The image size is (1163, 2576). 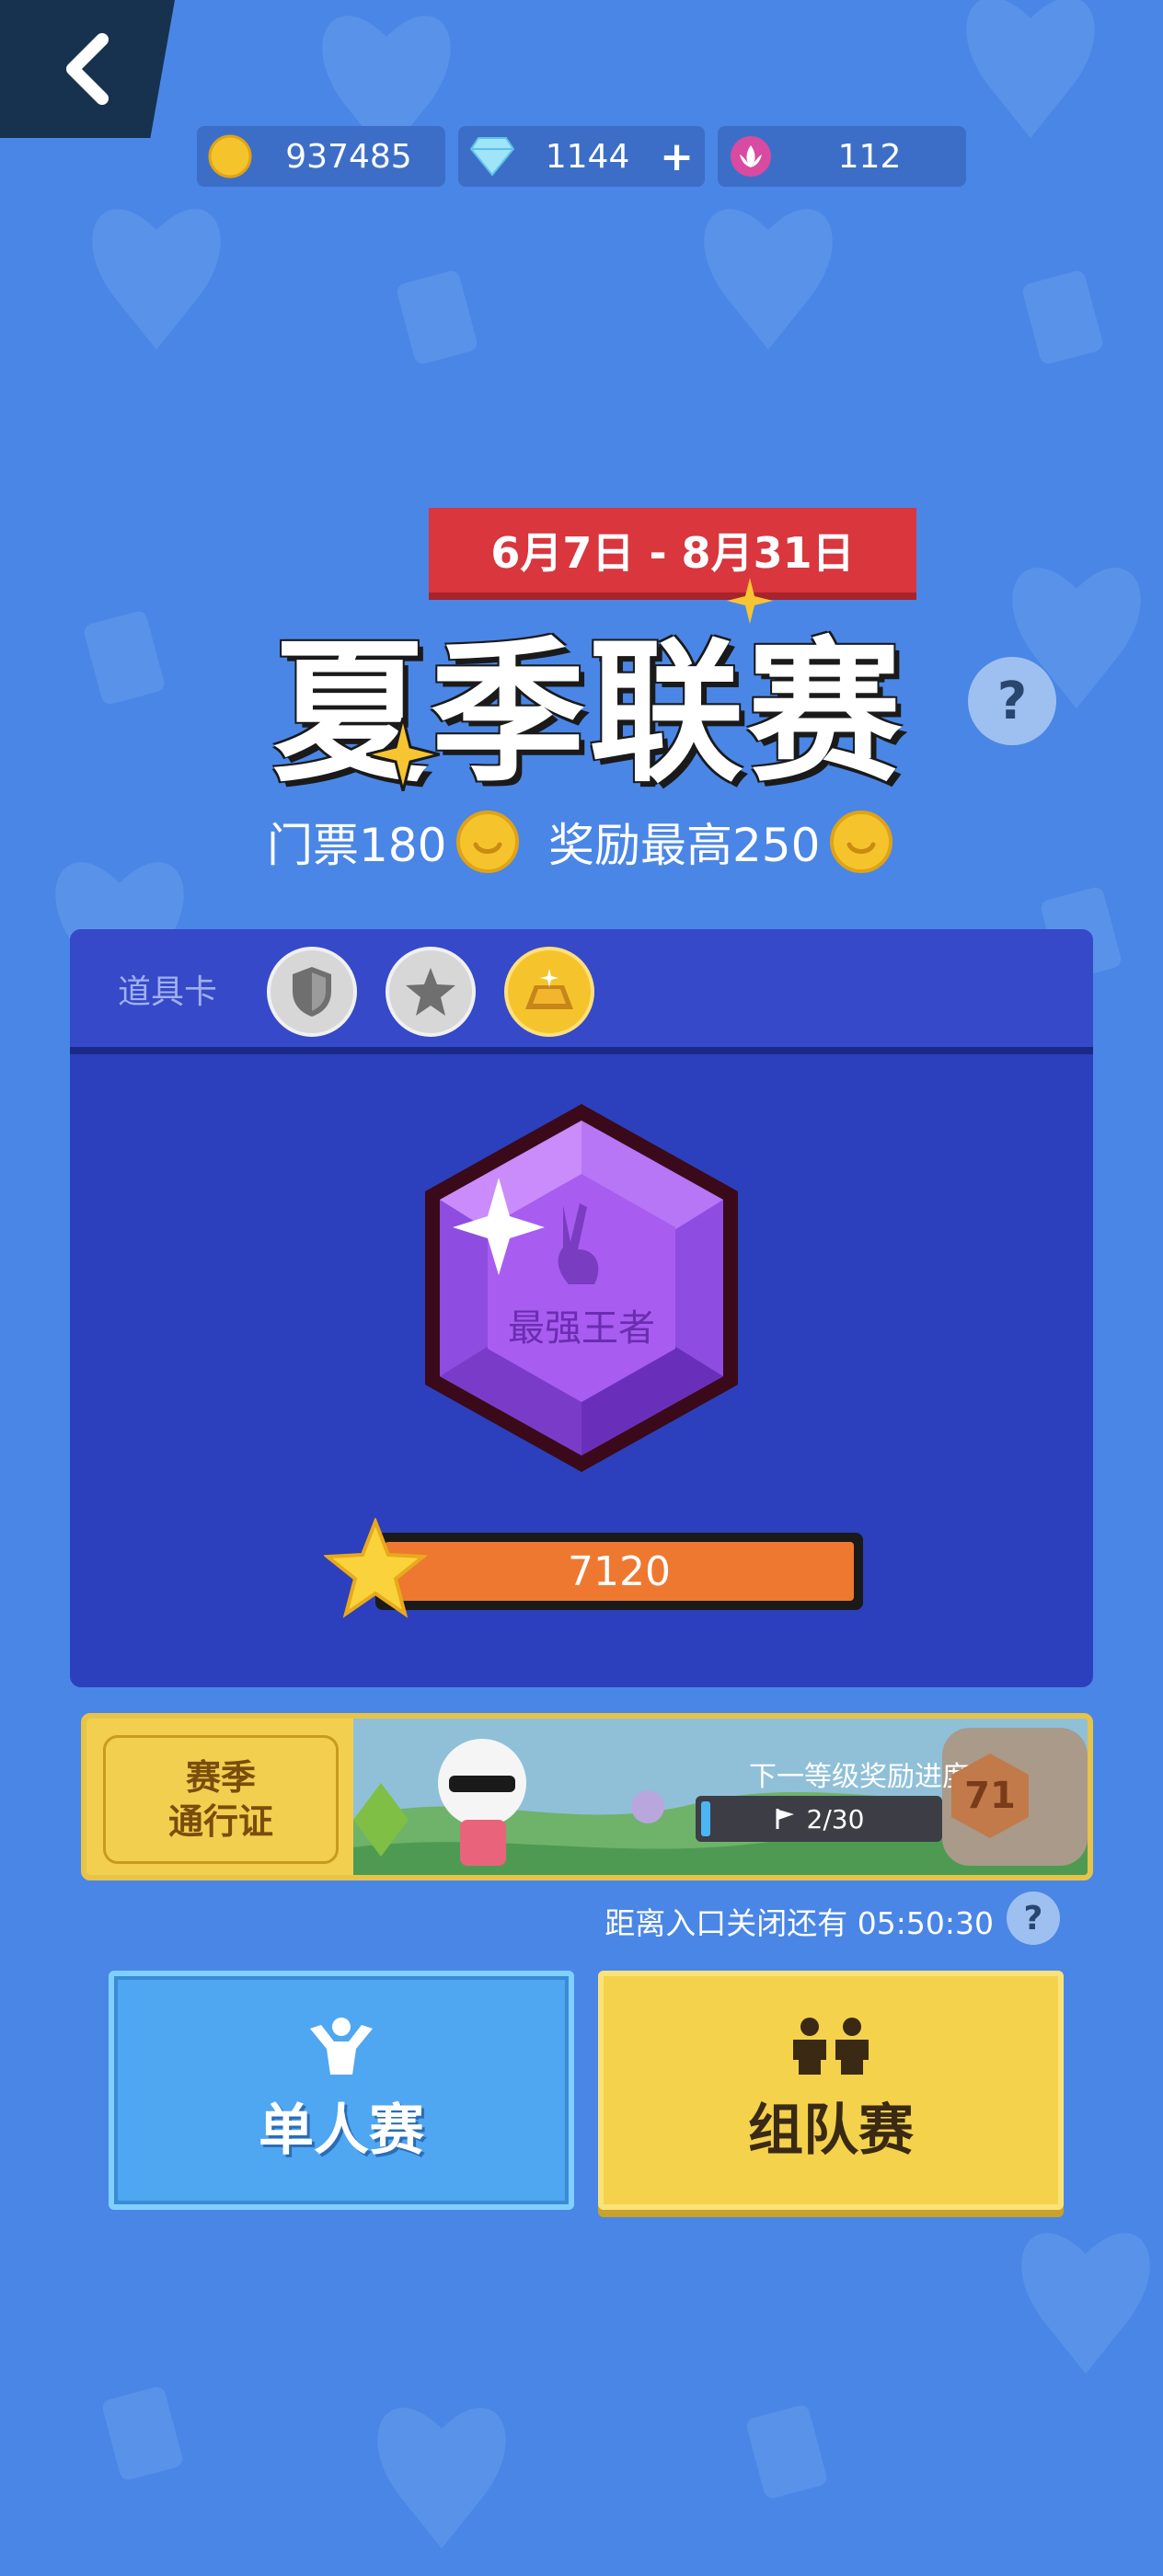 I want to click on shield-icon, so click(x=312, y=992).